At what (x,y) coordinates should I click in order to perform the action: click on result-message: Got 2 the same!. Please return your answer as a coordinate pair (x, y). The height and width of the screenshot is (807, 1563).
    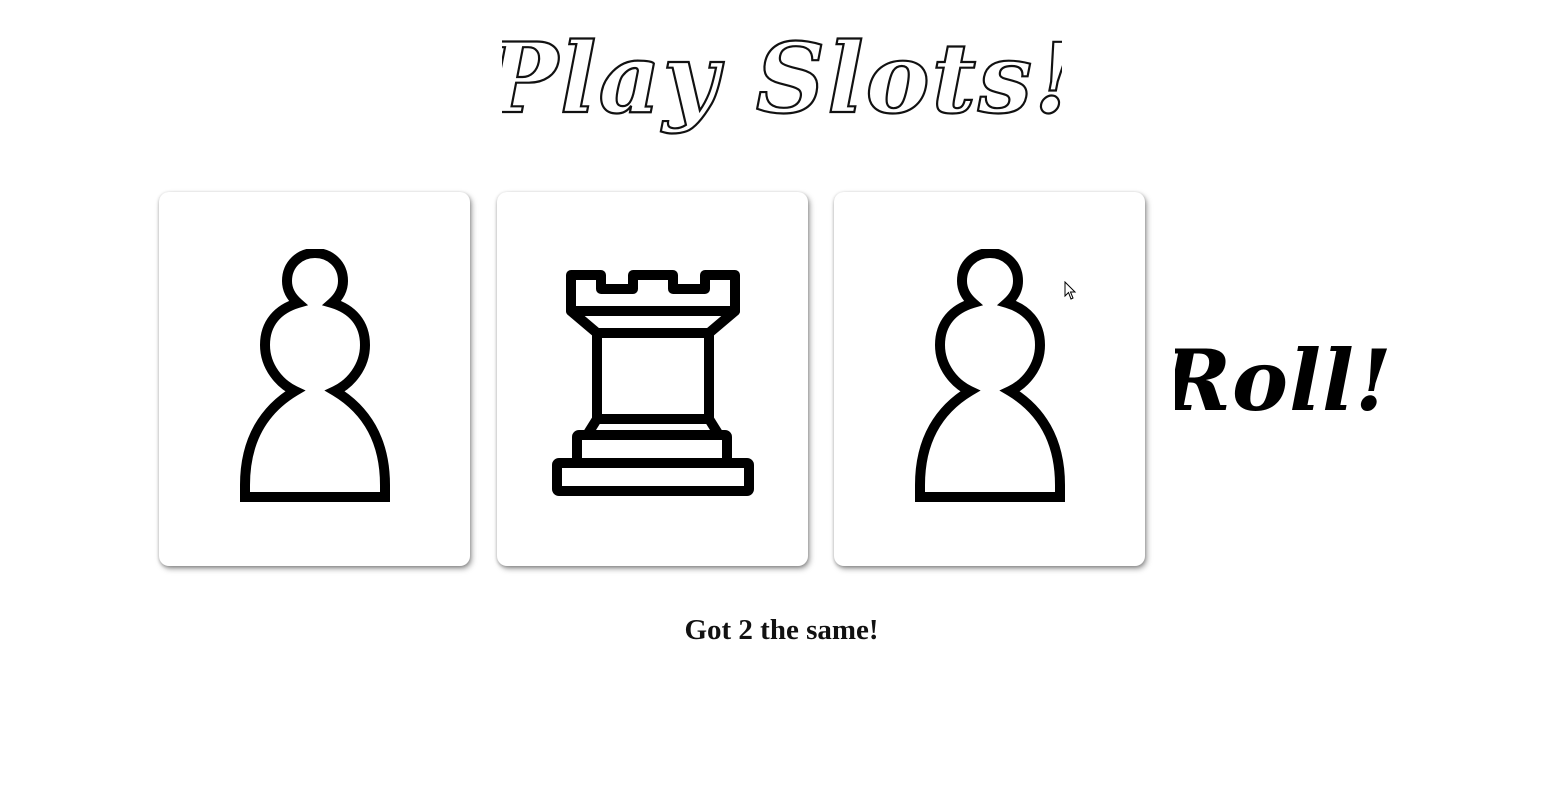
    Looking at the image, I should click on (781, 630).